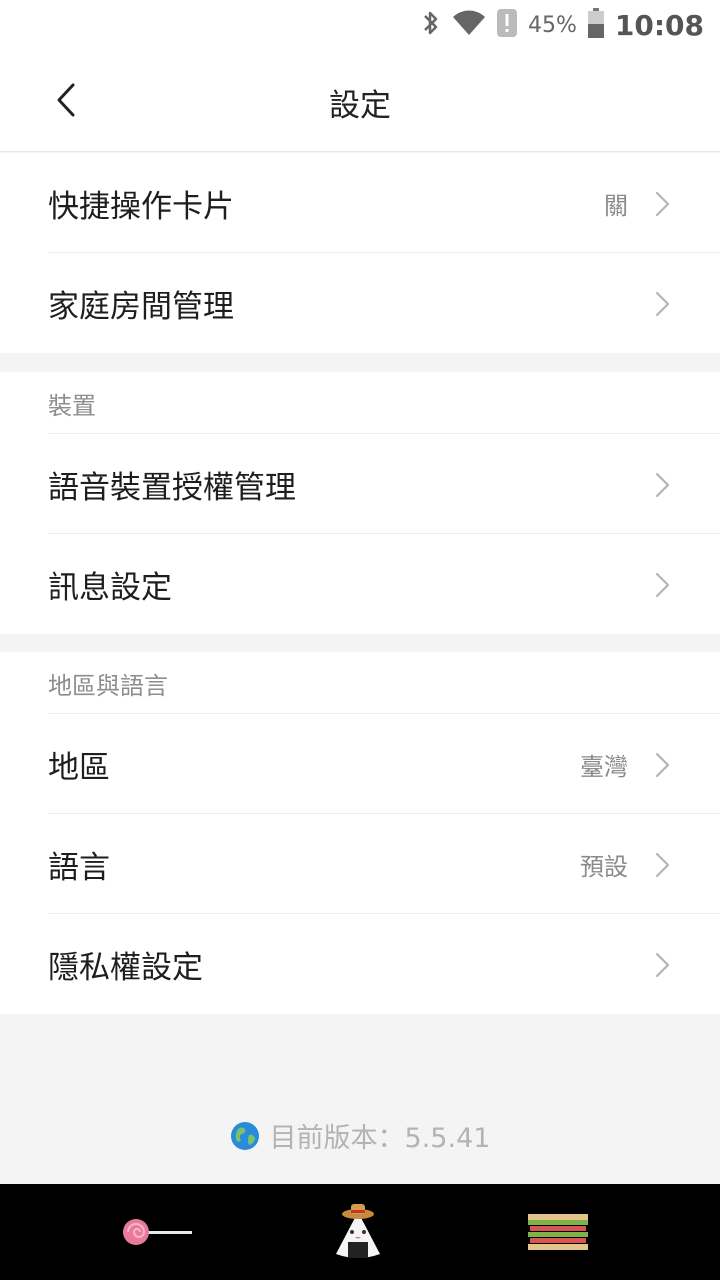 The width and height of the screenshot is (720, 1280). What do you see at coordinates (431, 25) in the screenshot?
I see `bluetooth-icon` at bounding box center [431, 25].